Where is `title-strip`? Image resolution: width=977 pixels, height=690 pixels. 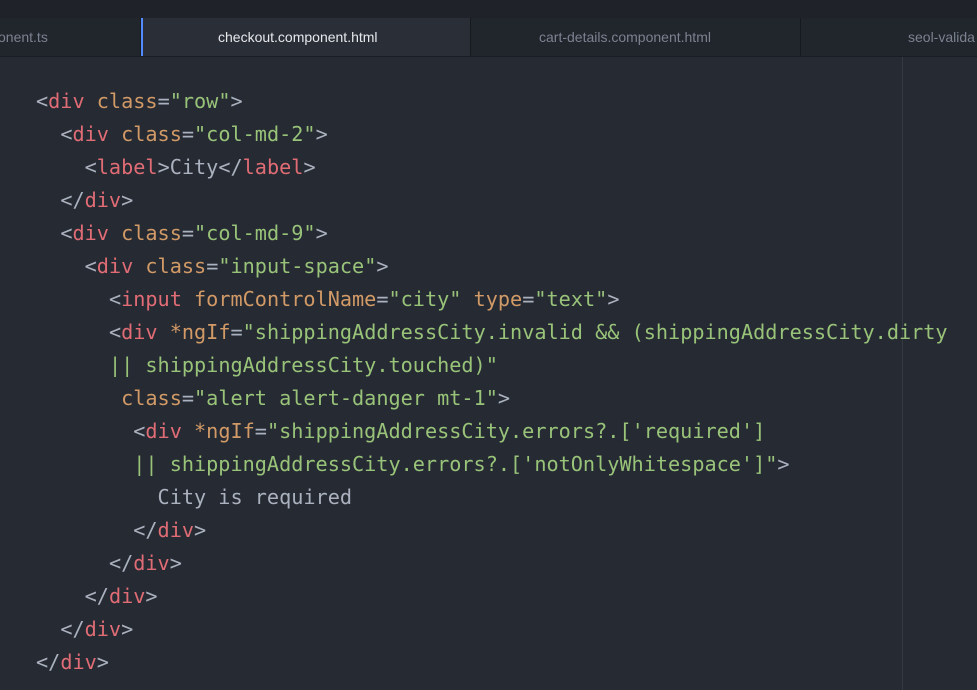 title-strip is located at coordinates (488, 9).